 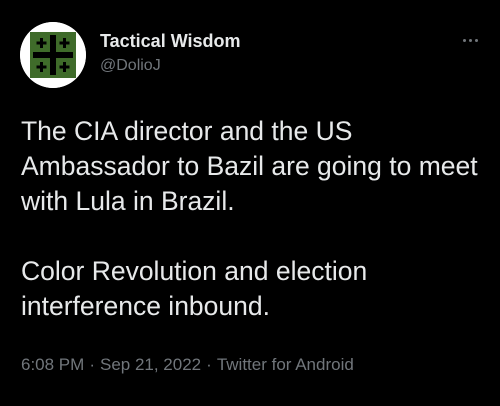 What do you see at coordinates (52, 364) in the screenshot?
I see `tweet-time: 6:08 PM` at bounding box center [52, 364].